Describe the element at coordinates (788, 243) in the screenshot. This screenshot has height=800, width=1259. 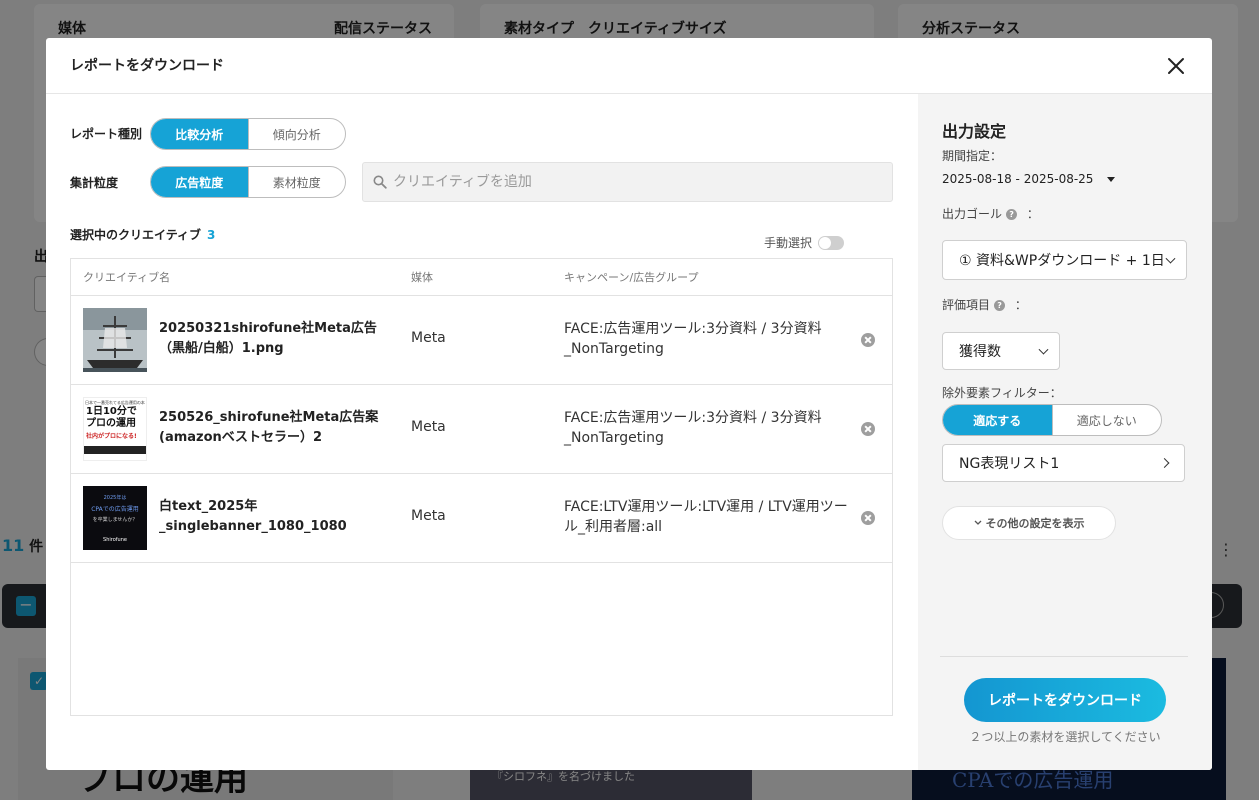
I see `manual-select-label: 手動選択` at that location.